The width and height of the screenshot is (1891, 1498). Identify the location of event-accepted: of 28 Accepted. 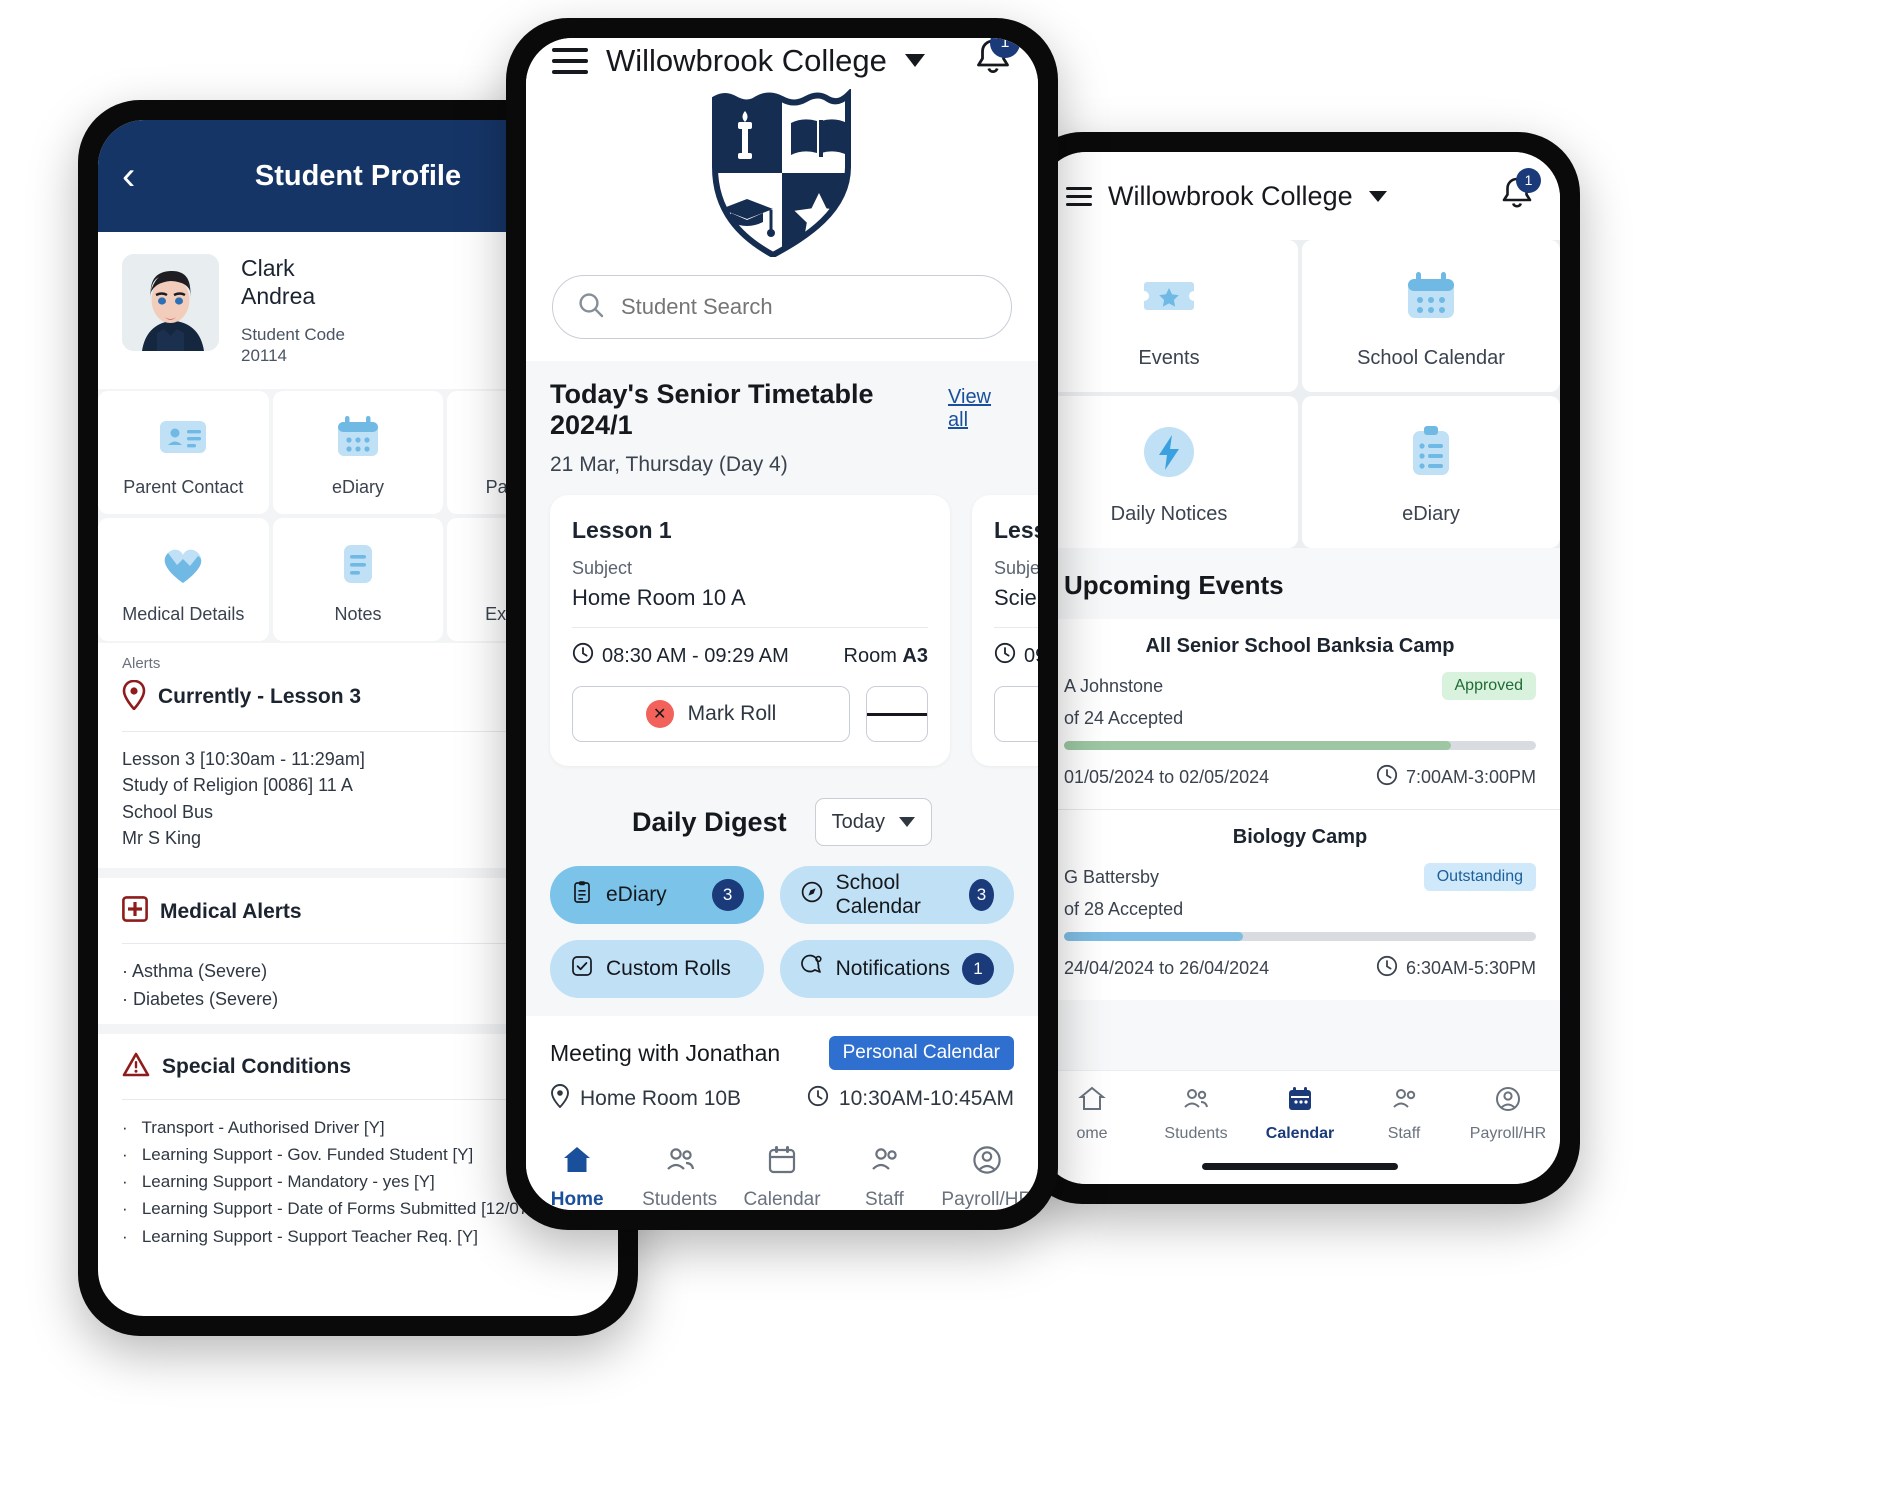
(1124, 909).